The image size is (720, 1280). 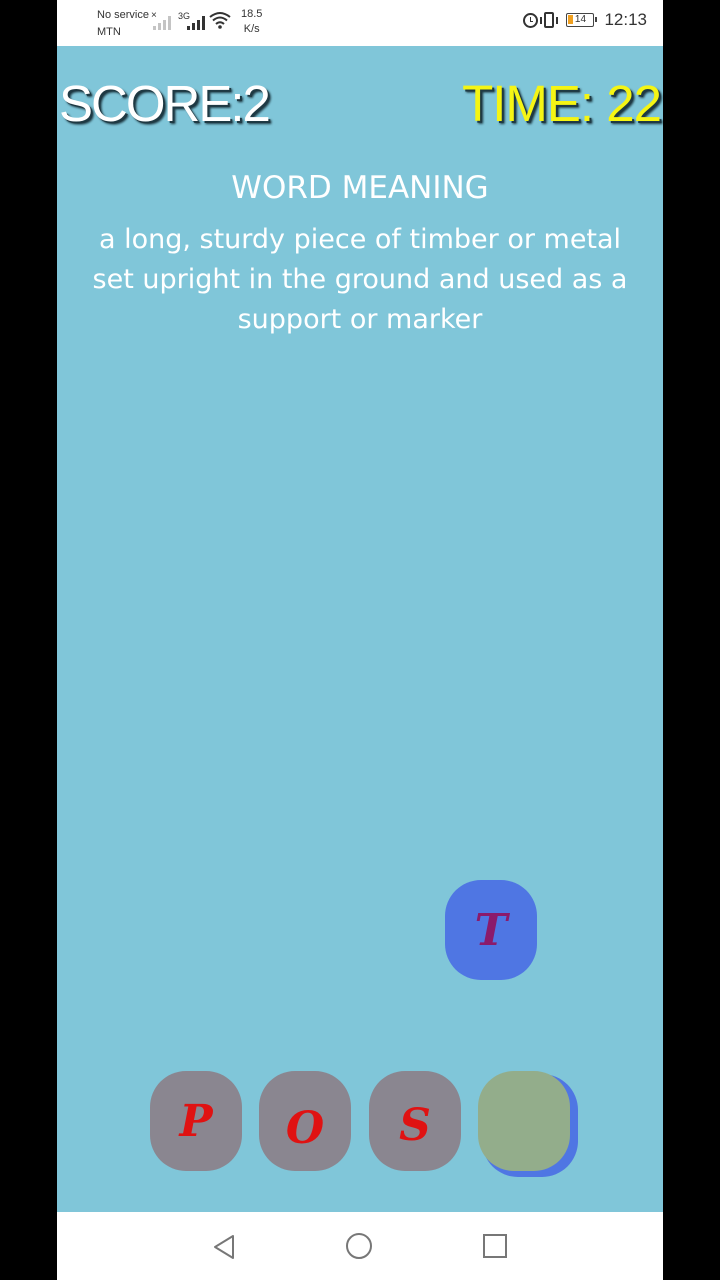 I want to click on time-label: TIME: 22, so click(x=562, y=103).